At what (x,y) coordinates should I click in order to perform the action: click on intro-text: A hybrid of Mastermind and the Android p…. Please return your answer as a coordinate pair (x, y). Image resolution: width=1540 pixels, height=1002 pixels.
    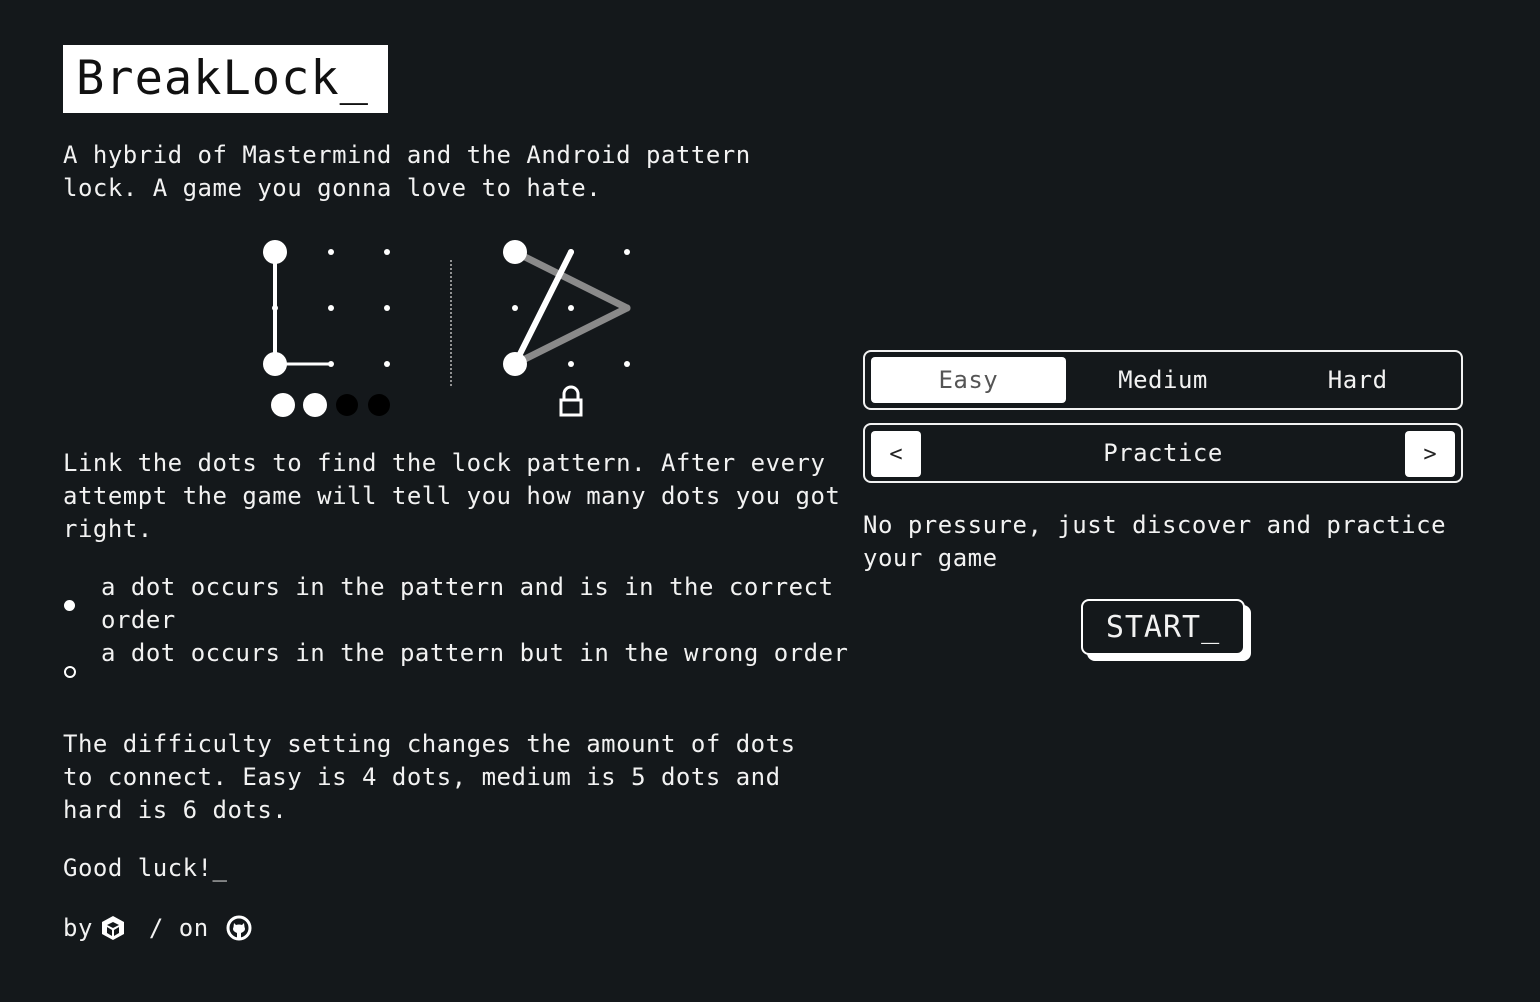
    Looking at the image, I should click on (414, 171).